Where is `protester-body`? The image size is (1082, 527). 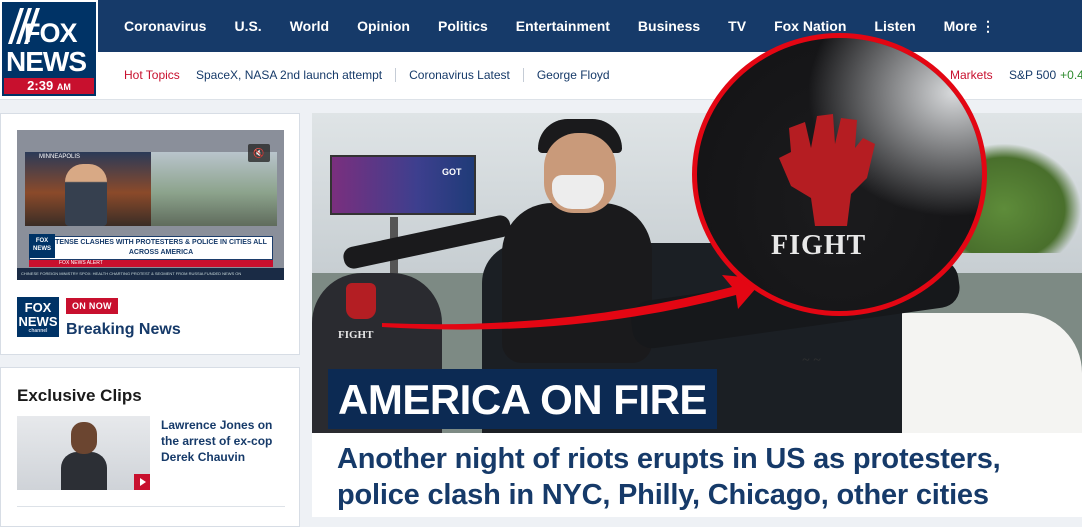 protester-body is located at coordinates (577, 283).